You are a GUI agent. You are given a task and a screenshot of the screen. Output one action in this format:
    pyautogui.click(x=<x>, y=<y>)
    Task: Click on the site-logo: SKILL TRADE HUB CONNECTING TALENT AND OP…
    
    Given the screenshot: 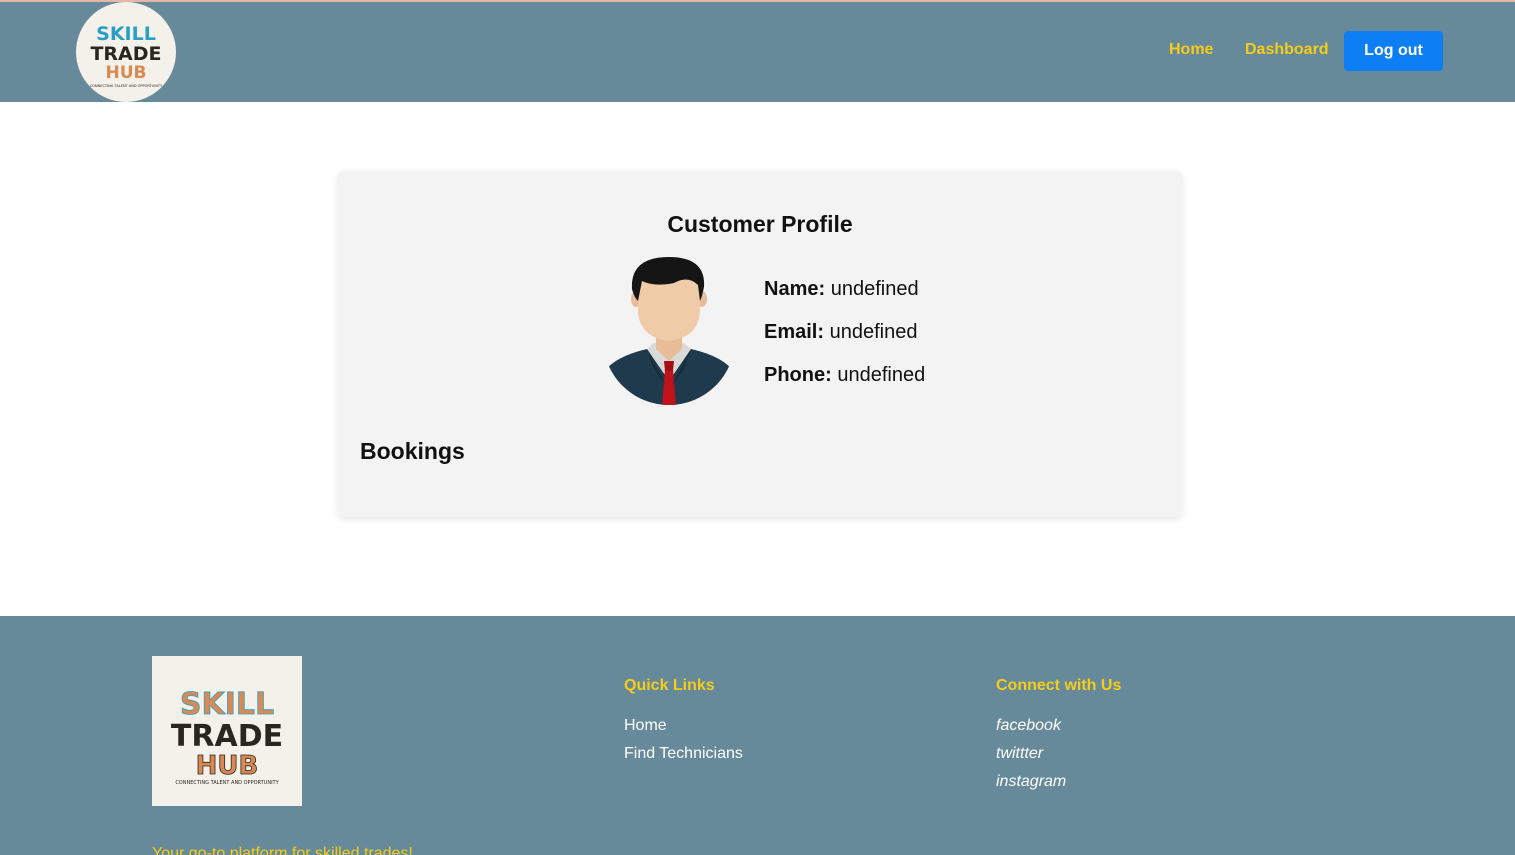 What is the action you would take?
    pyautogui.click(x=126, y=52)
    